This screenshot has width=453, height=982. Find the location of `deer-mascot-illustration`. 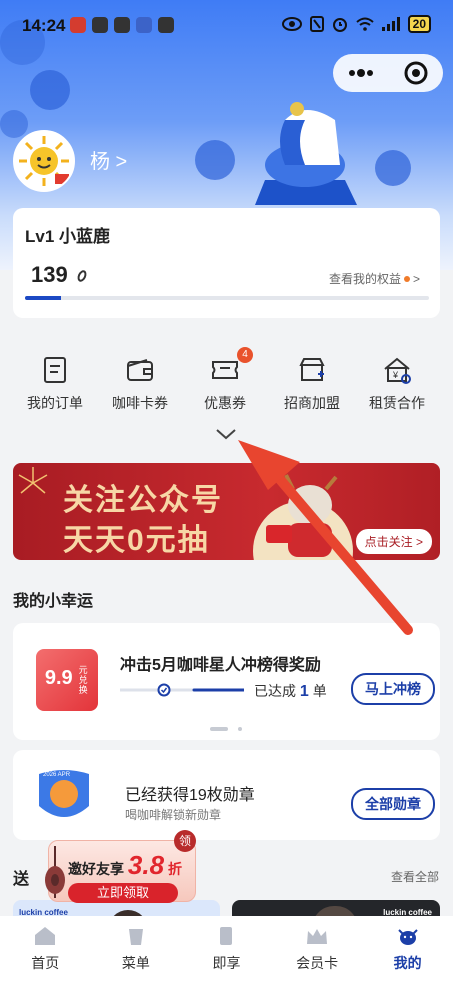

deer-mascot-illustration is located at coordinates (306, 153).